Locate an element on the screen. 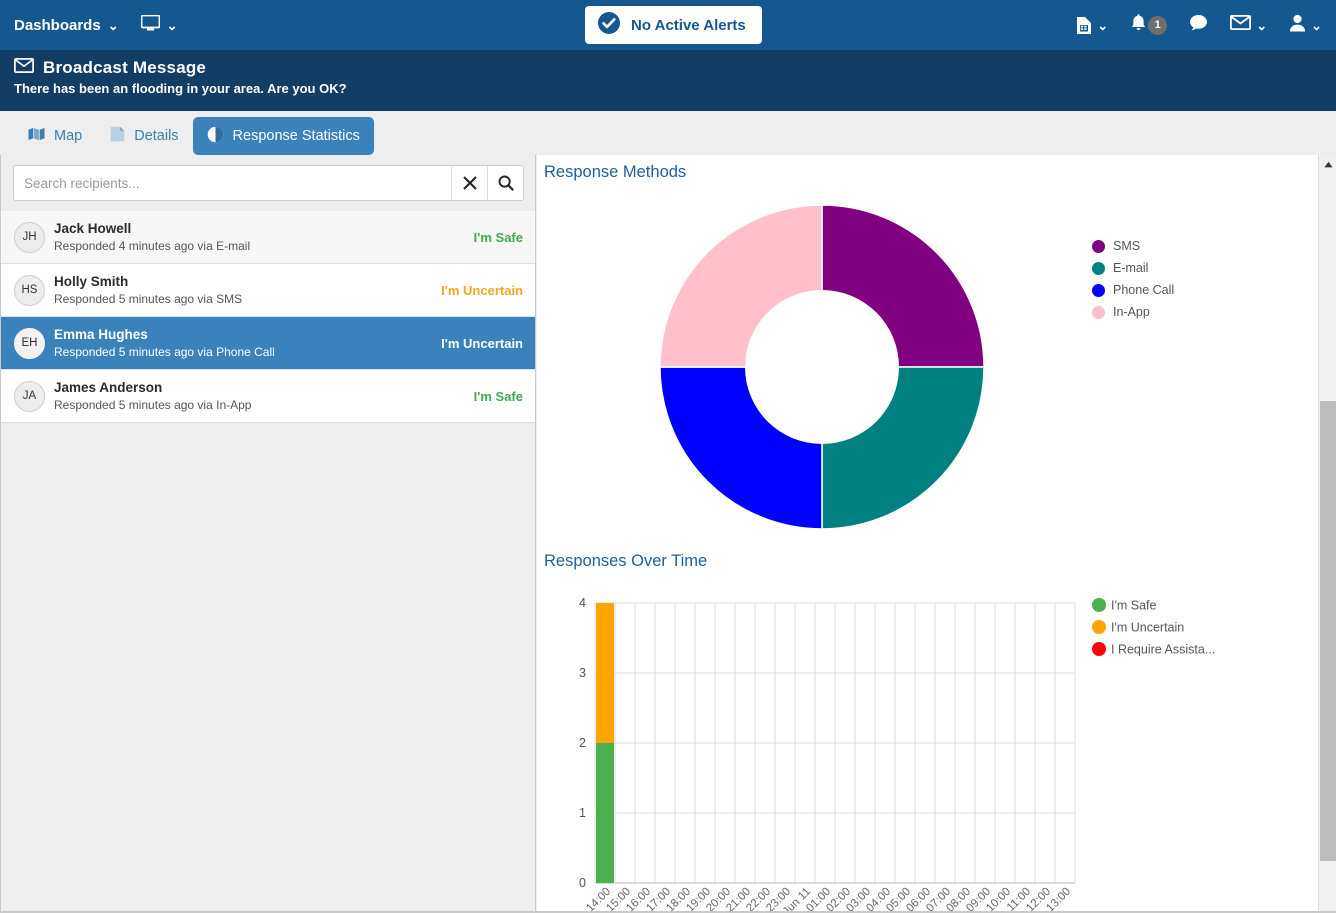 The height and width of the screenshot is (913, 1336). recipient-name: Jack Howell is located at coordinates (93, 228).